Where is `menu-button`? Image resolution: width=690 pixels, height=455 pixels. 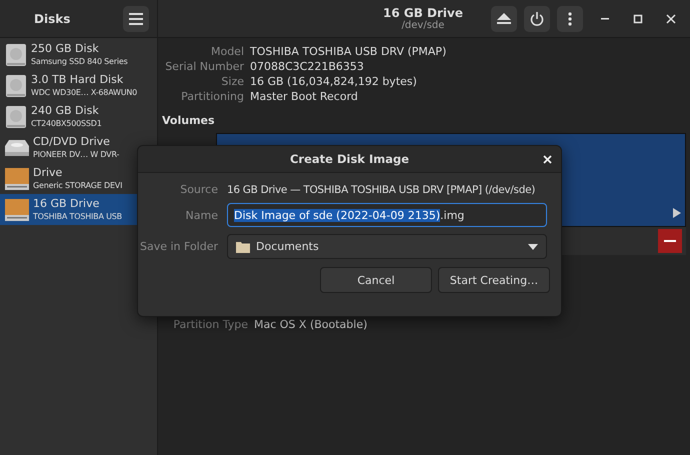 menu-button is located at coordinates (136, 19).